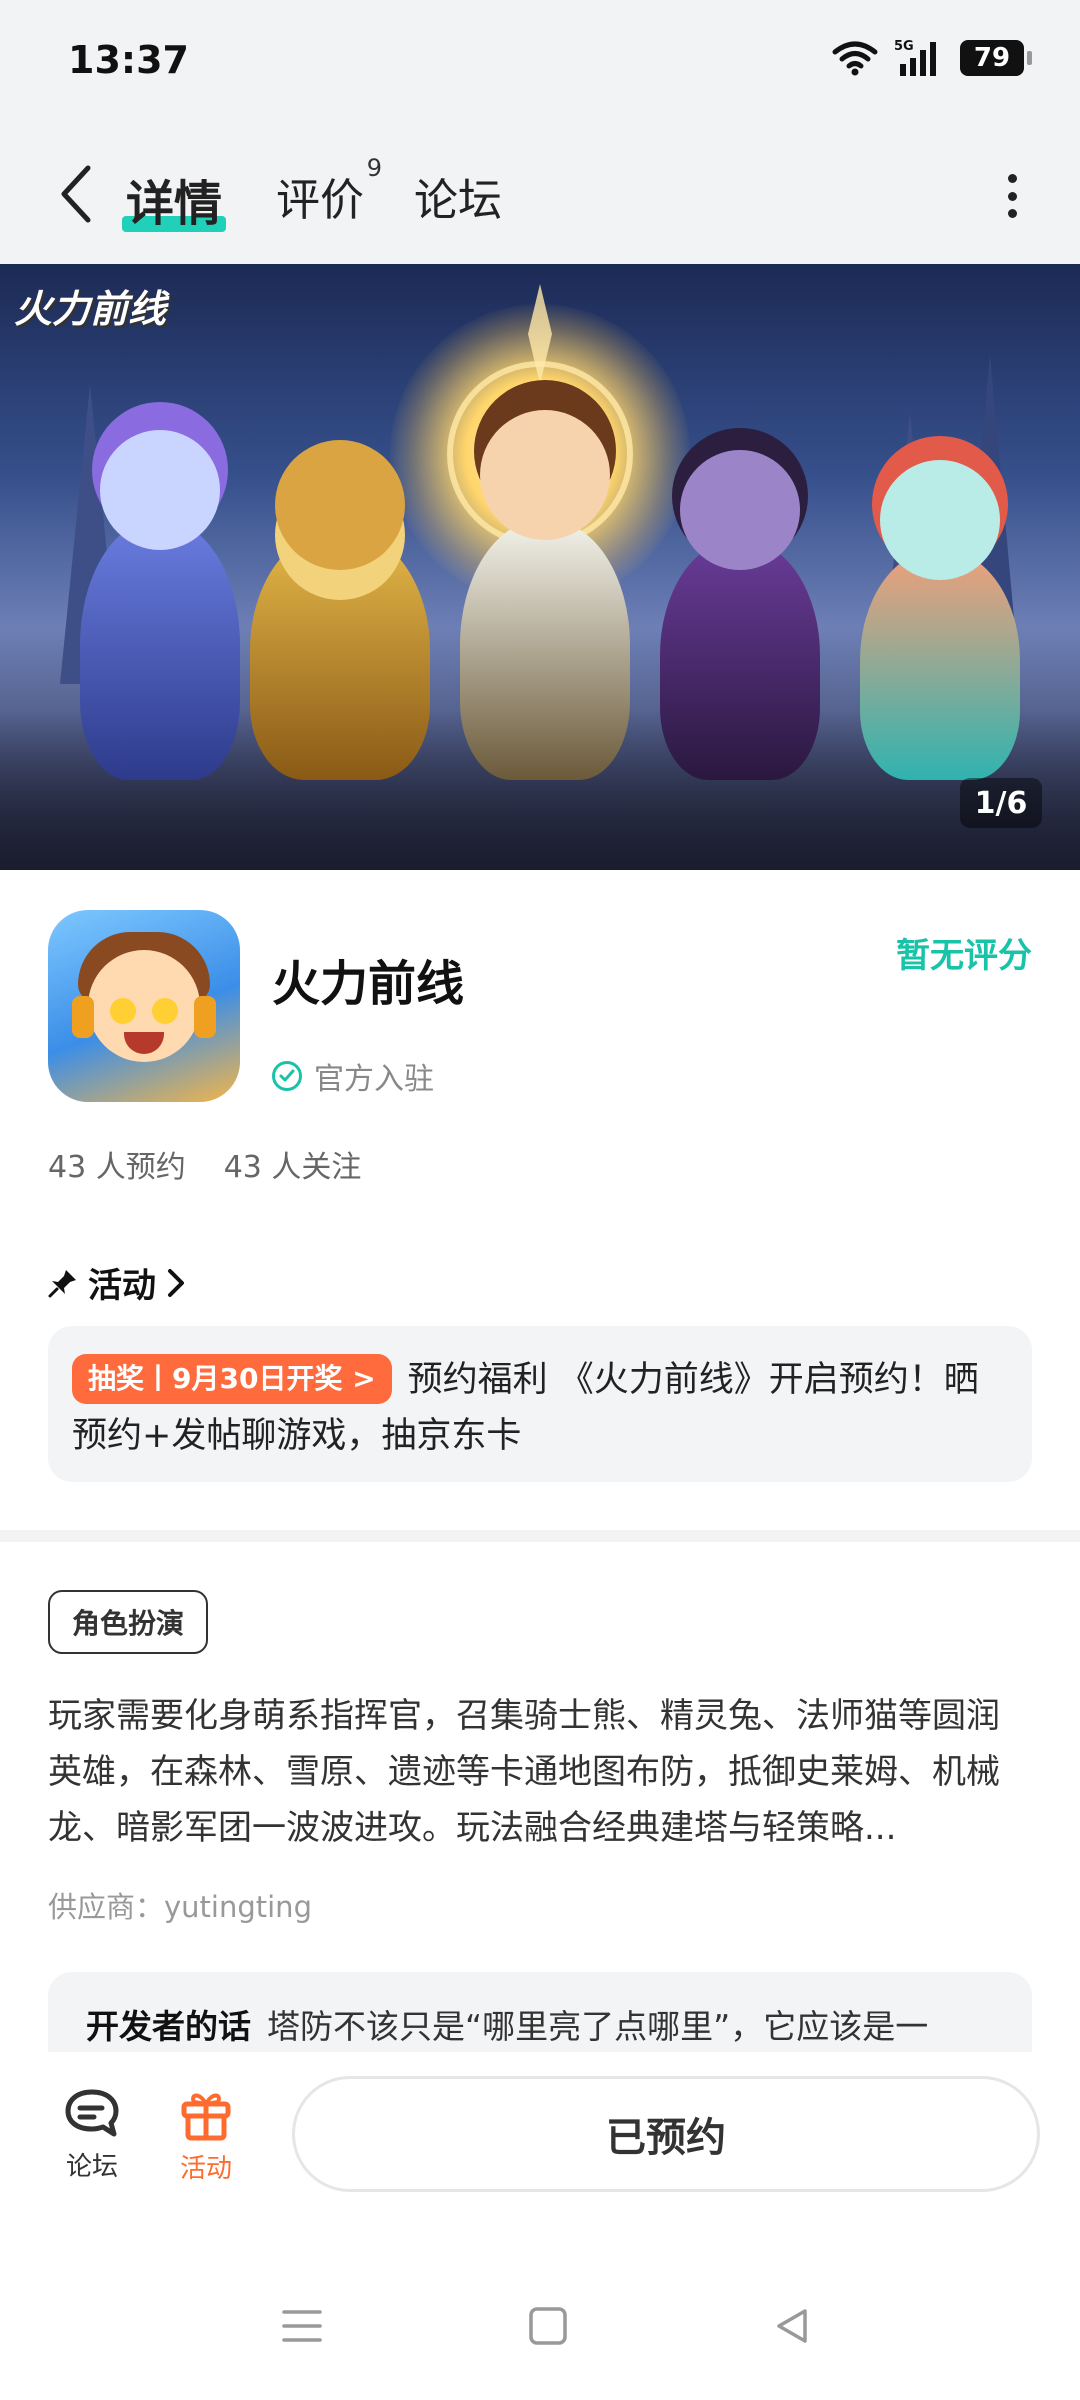 This screenshot has width=1080, height=2400. What do you see at coordinates (1001, 803) in the screenshot?
I see `banner-page-counter: 1/6` at bounding box center [1001, 803].